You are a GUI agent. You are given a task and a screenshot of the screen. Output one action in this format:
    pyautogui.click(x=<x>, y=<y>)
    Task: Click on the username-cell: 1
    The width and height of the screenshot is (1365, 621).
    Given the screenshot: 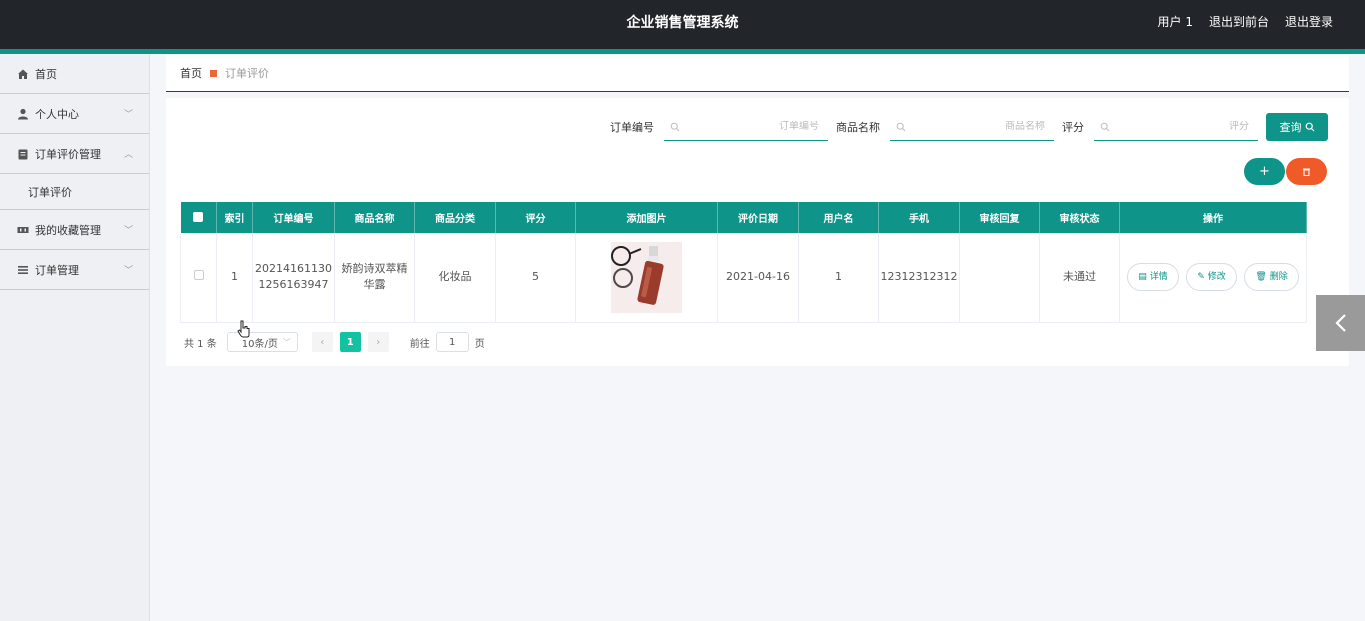 What is the action you would take?
    pyautogui.click(x=838, y=278)
    